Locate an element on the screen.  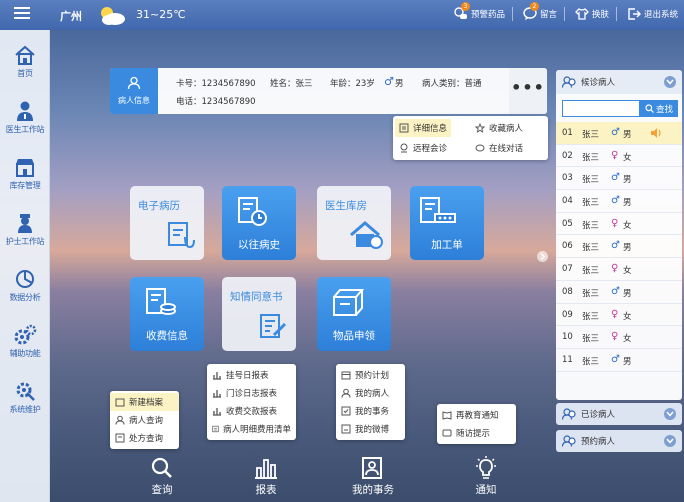
patient-row: 07 张三 ♀ 女 is located at coordinates (619, 269).